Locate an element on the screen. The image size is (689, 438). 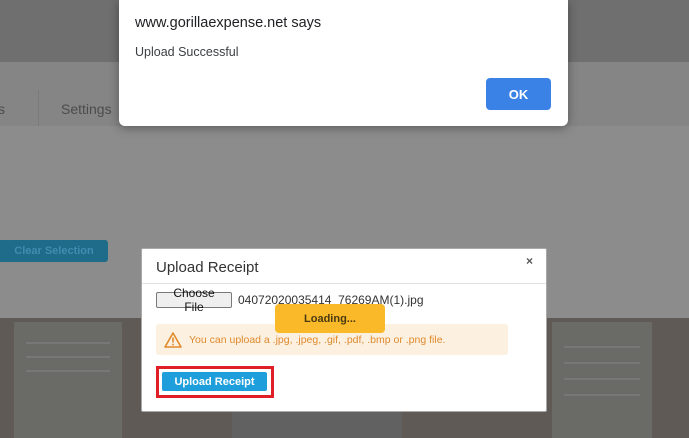
alert-title: www.gorillaexpense.net says is located at coordinates (228, 23).